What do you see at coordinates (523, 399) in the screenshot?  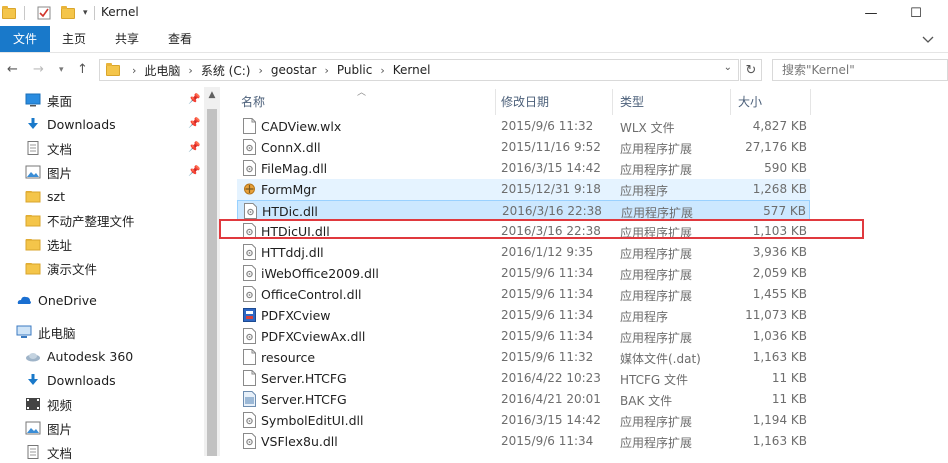 I see `file-row: Server.HTCFG 2016/4/21 20:01 BAK 文件 11 KB` at bounding box center [523, 399].